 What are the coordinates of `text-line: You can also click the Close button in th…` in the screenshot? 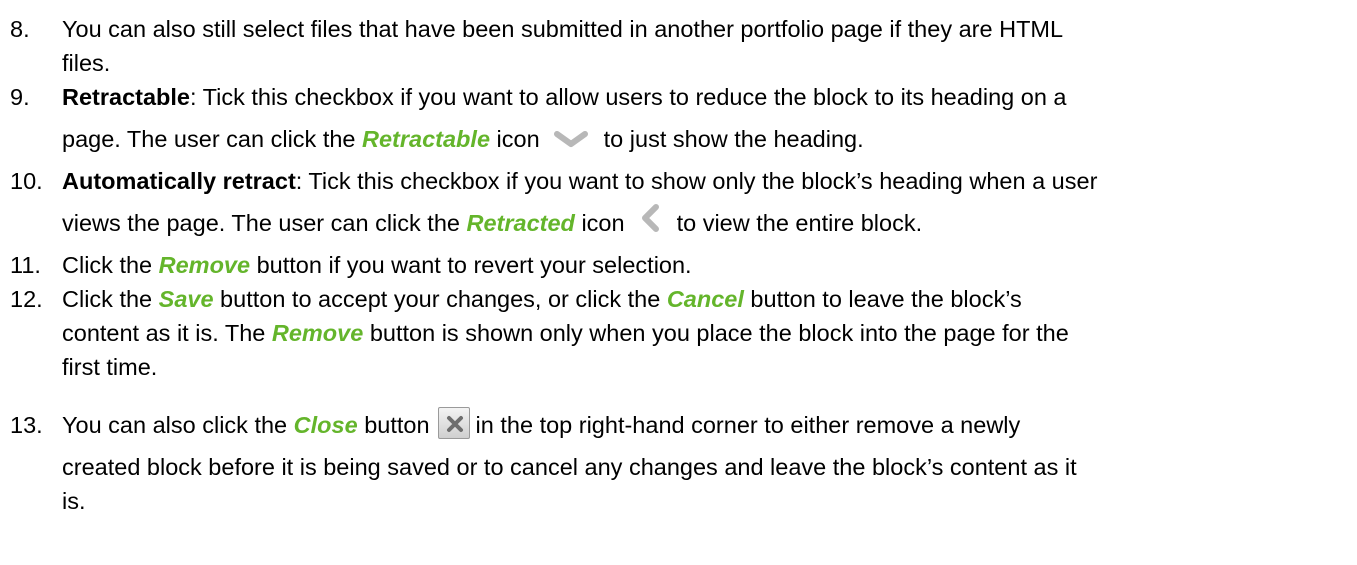 It's located at (694, 425).